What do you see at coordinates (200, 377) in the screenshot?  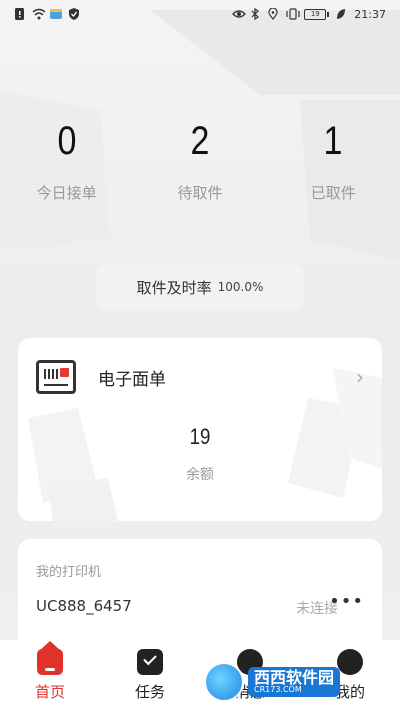 I see `waybill-header: 电子面单 ›` at bounding box center [200, 377].